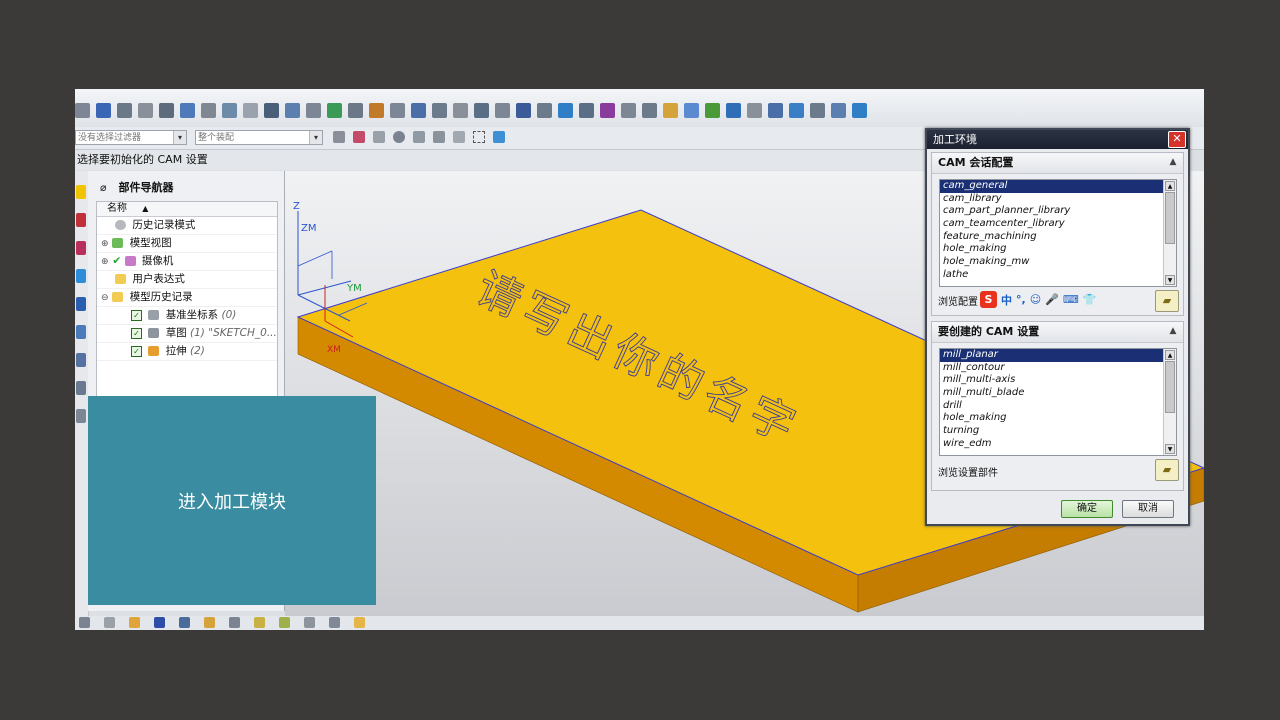 The width and height of the screenshot is (1280, 720). I want to click on ime-punctuation: °,, so click(1021, 299).